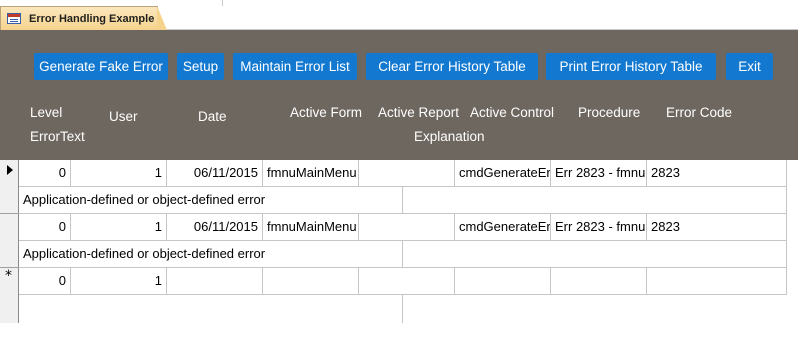 The image size is (798, 339). What do you see at coordinates (222, 3) in the screenshot?
I see `divider` at bounding box center [222, 3].